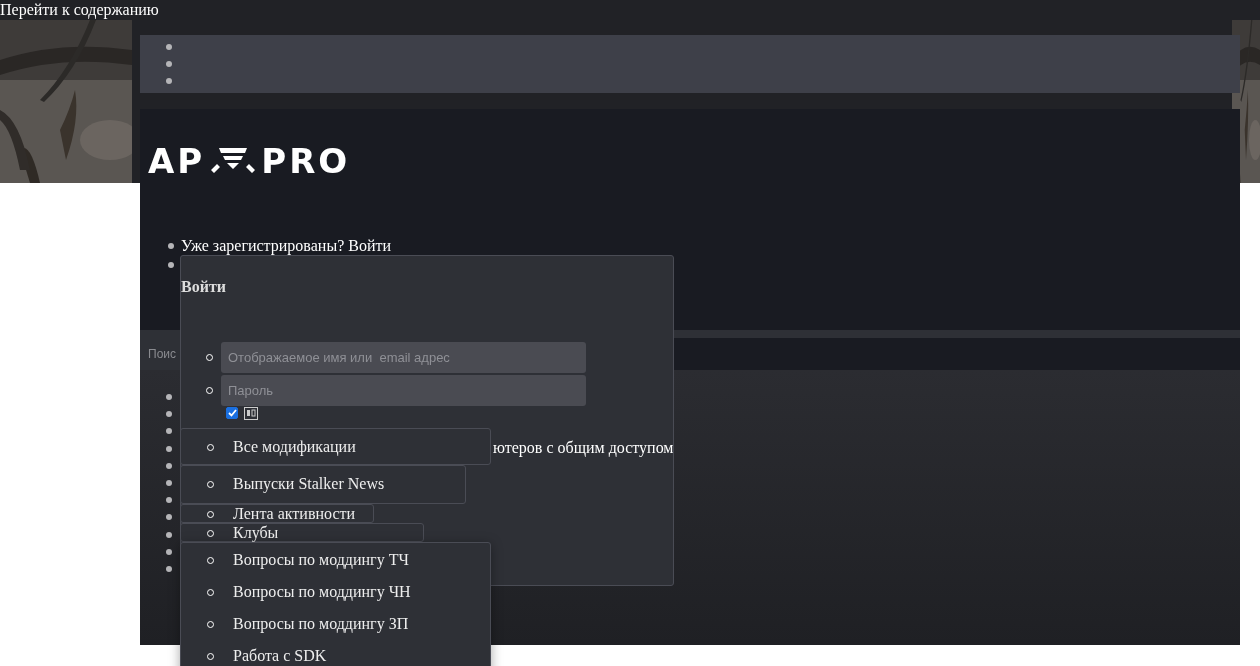 The height and width of the screenshot is (666, 1260). Describe the element at coordinates (232, 413) in the screenshot. I see `remember-checkbox` at that location.